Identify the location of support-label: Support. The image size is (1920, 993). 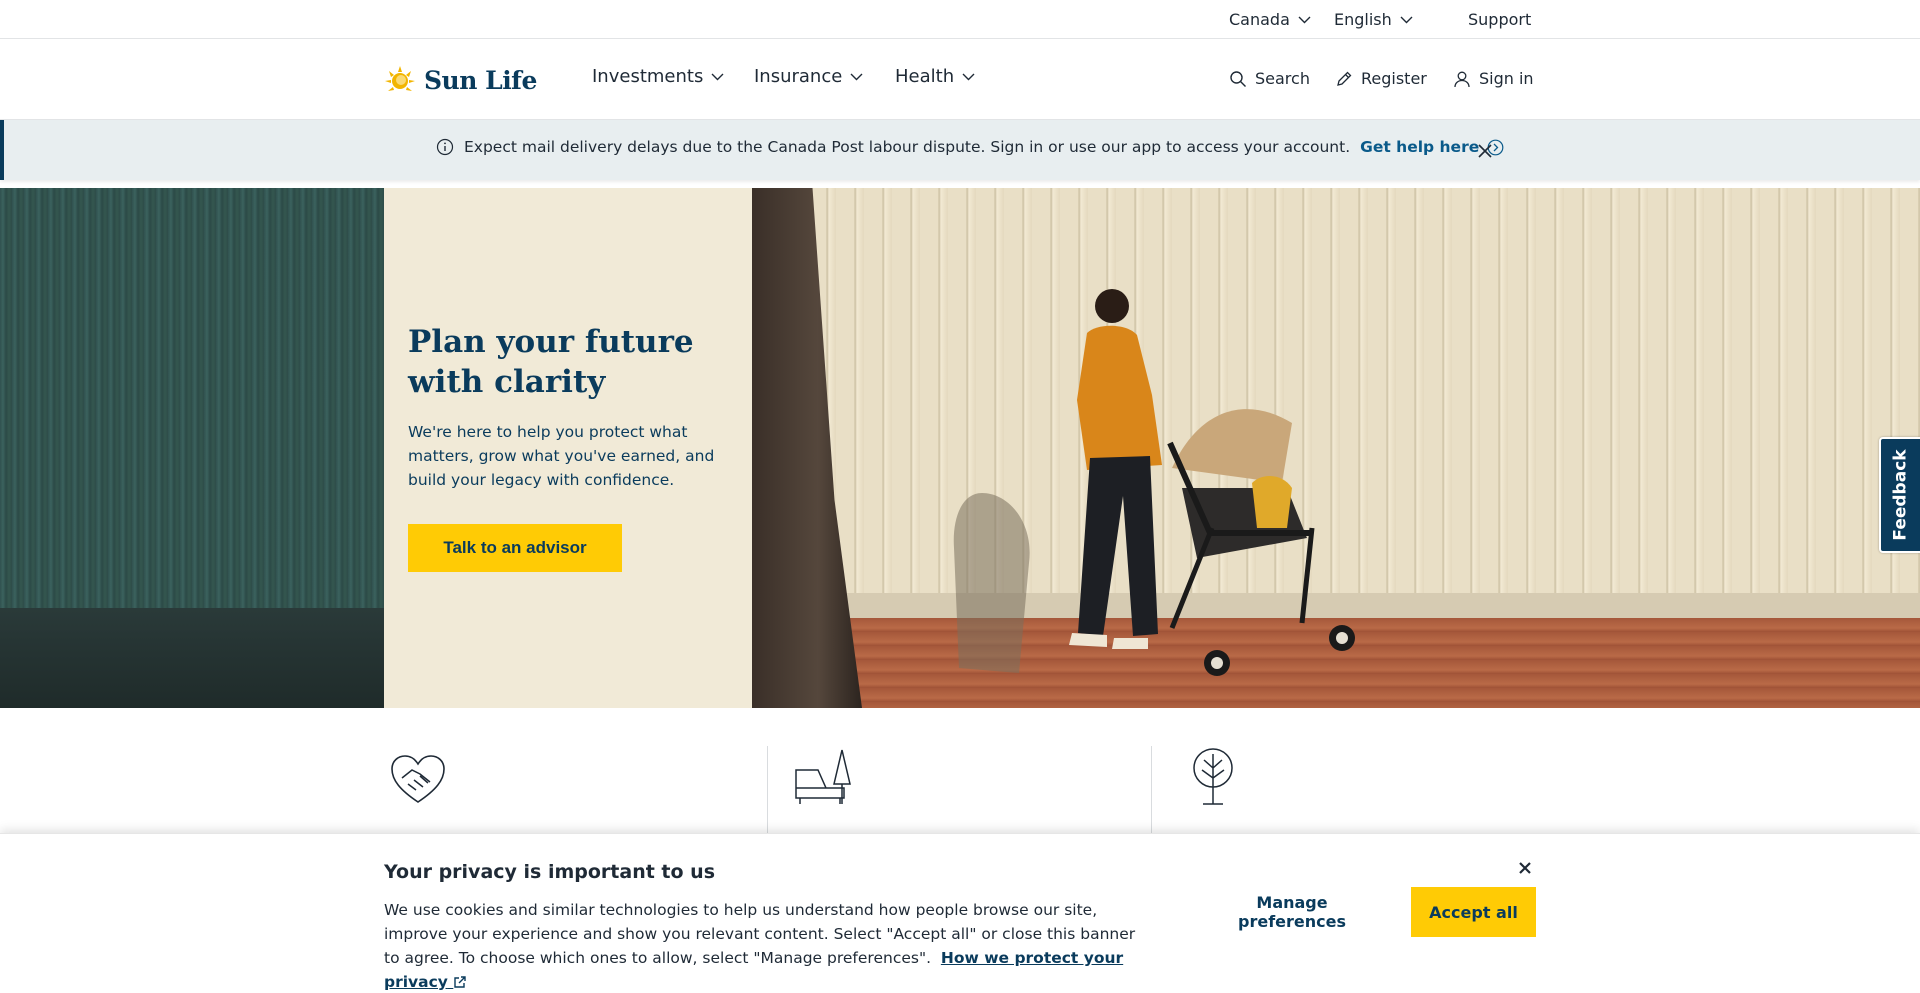
(1500, 19).